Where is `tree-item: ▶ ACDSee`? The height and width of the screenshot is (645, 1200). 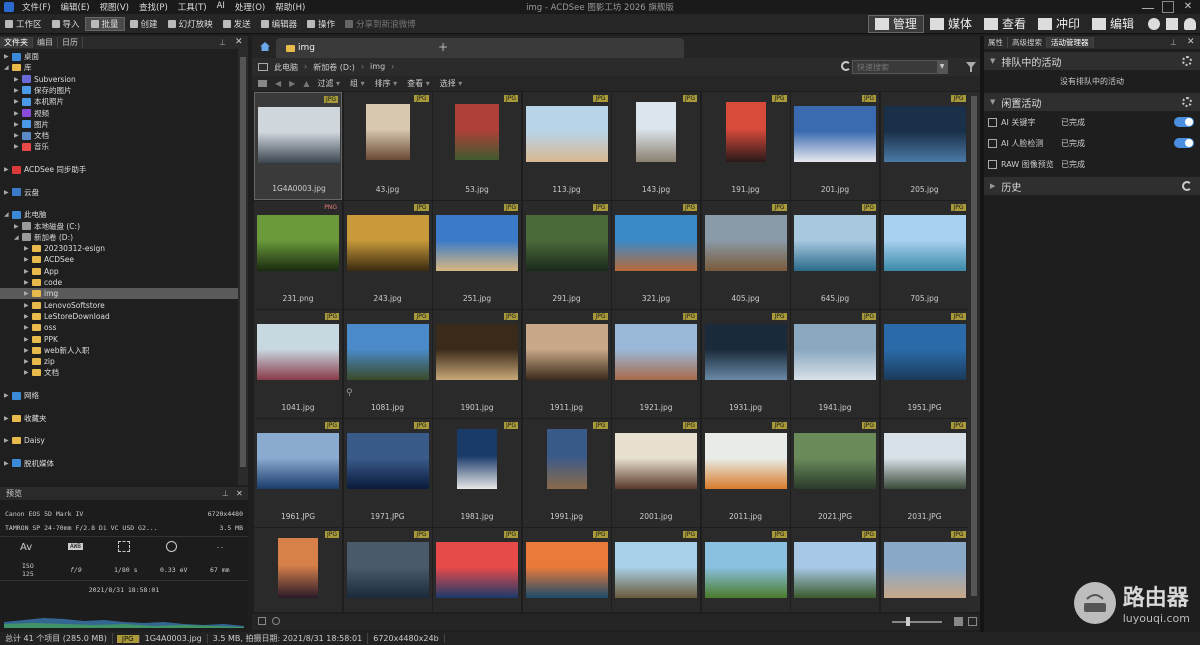 tree-item: ▶ ACDSee is located at coordinates (37, 259).